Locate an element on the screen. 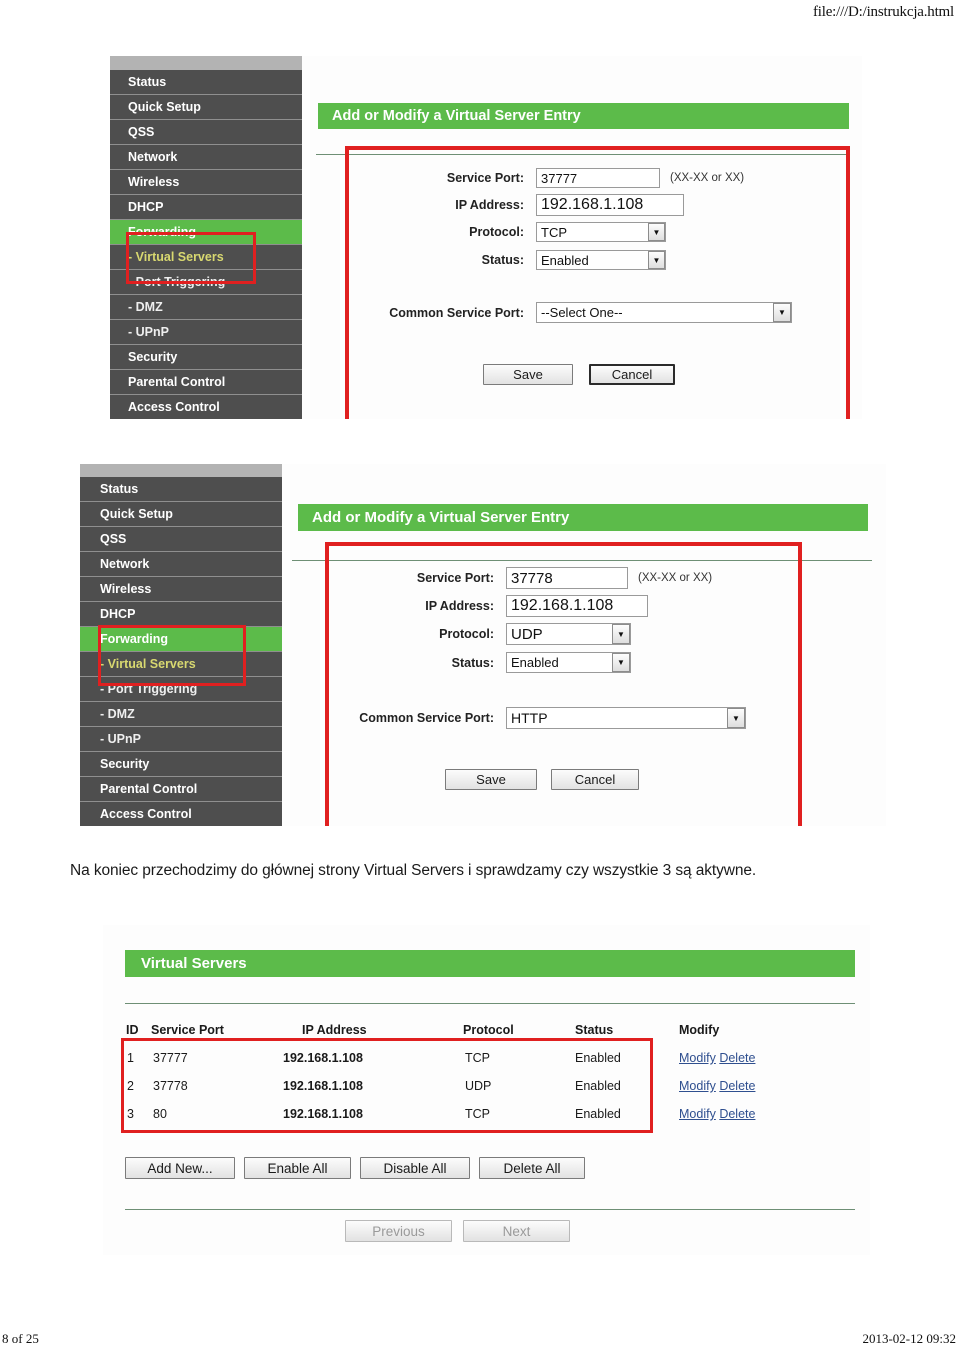 The width and height of the screenshot is (960, 1357). annotation-line-left is located at coordinates (327, 684).